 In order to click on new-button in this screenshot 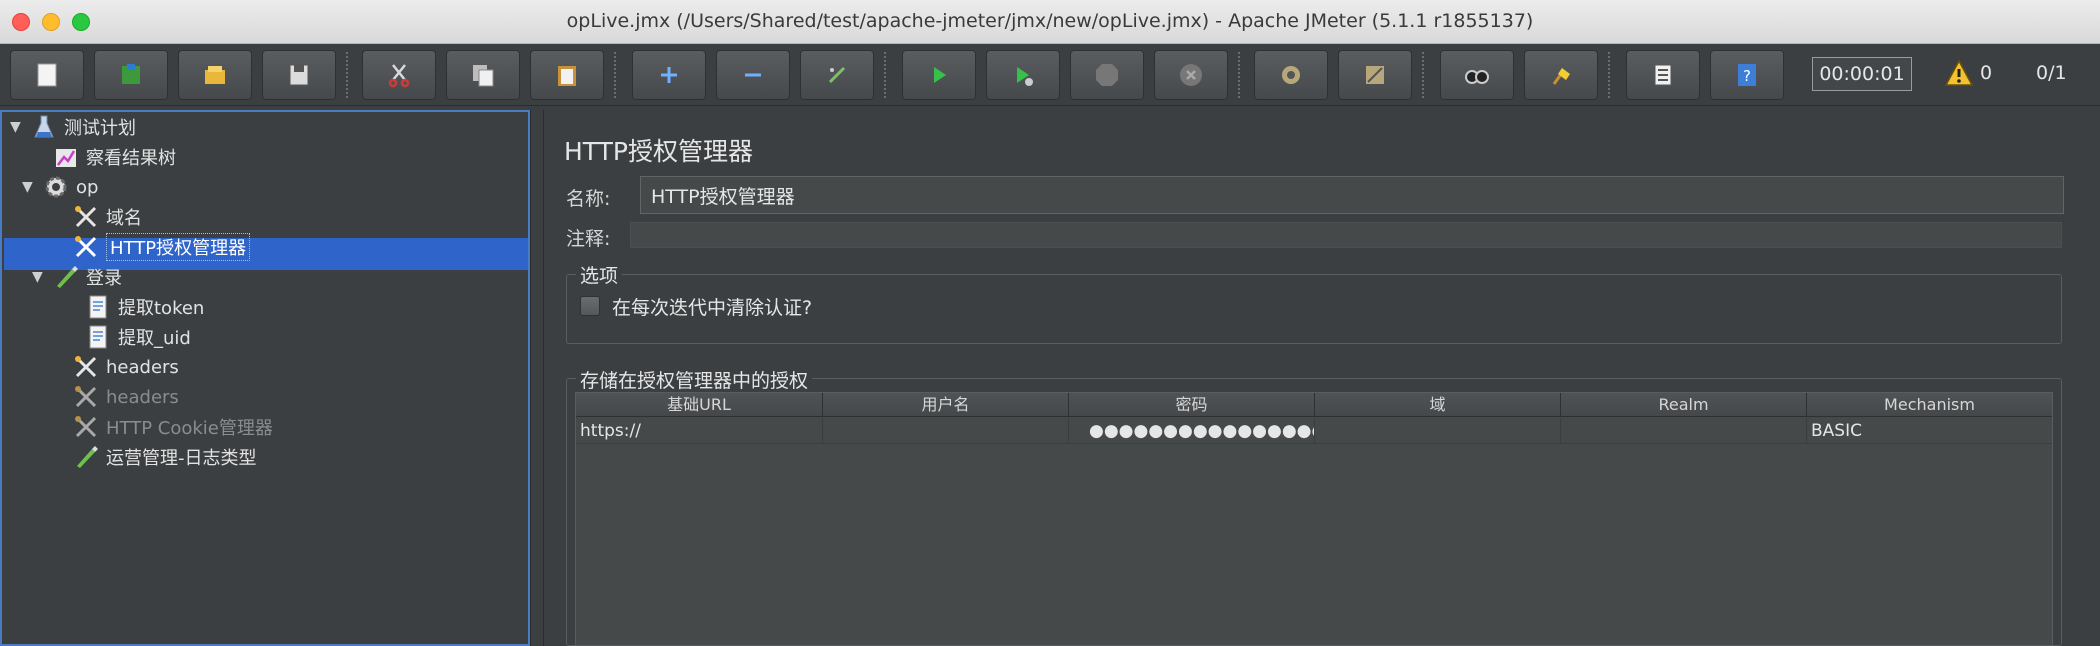, I will do `click(47, 75)`.